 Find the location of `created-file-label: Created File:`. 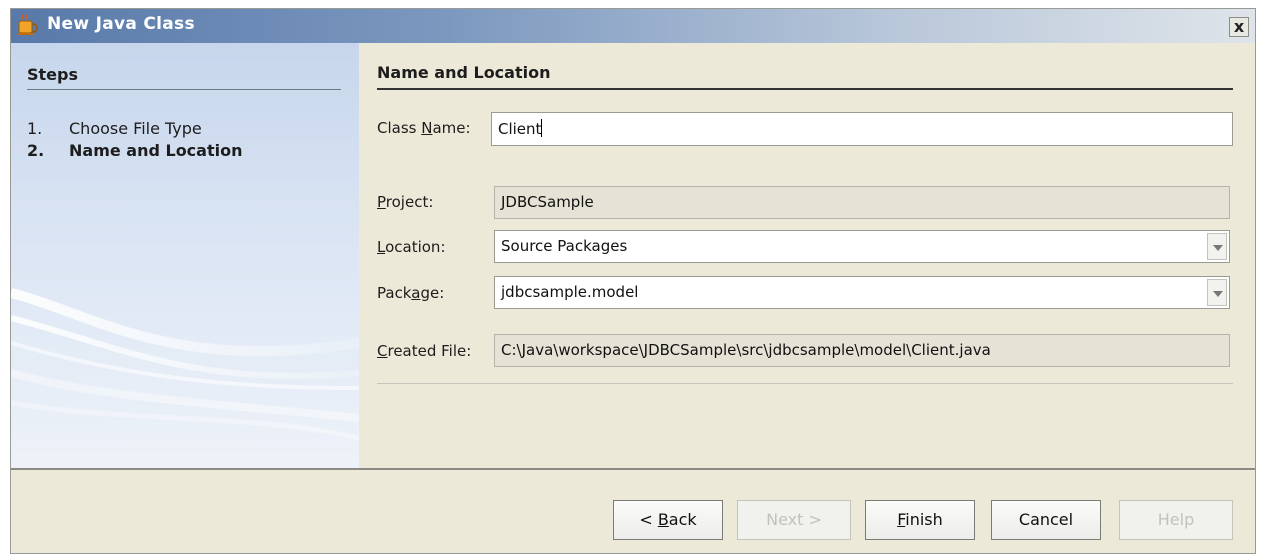

created-file-label: Created File: is located at coordinates (424, 351).